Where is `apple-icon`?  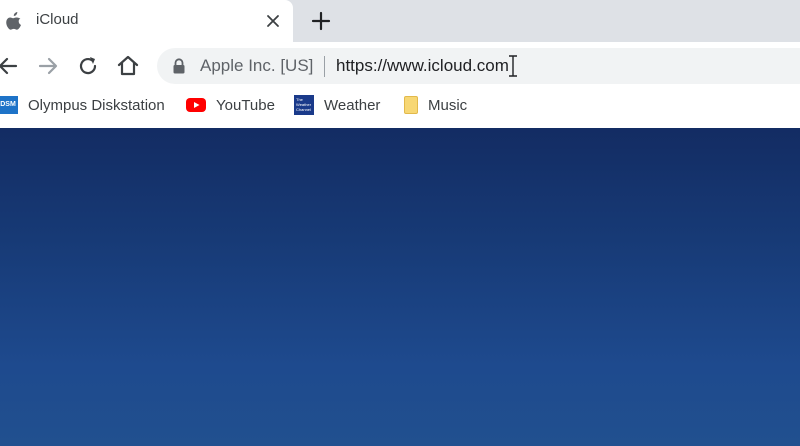 apple-icon is located at coordinates (13, 21).